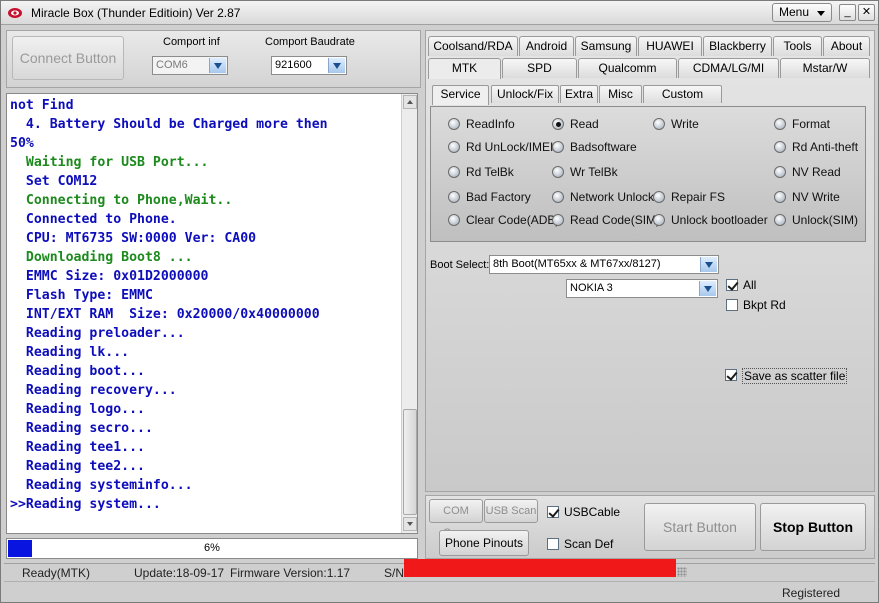 Image resolution: width=879 pixels, height=603 pixels. Describe the element at coordinates (795, 376) in the screenshot. I see `save-scatter-label: Save as scatter file` at that location.